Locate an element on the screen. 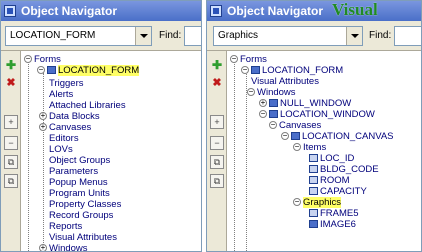  tree-node-windows: − Windows is located at coordinates (271, 92).